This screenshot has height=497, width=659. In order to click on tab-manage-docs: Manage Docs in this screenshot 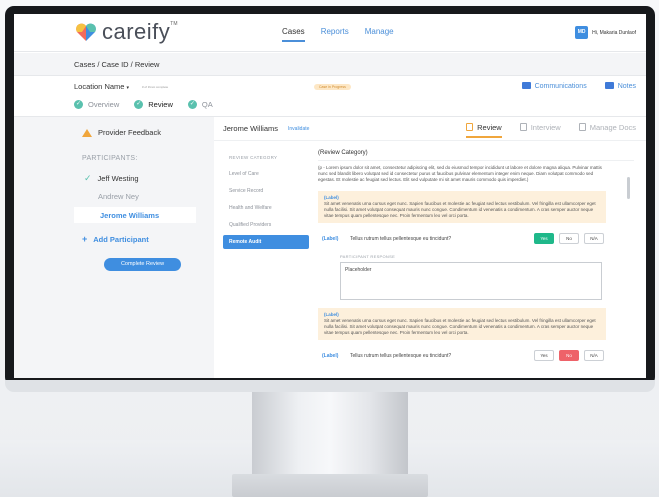, I will do `click(607, 130)`.